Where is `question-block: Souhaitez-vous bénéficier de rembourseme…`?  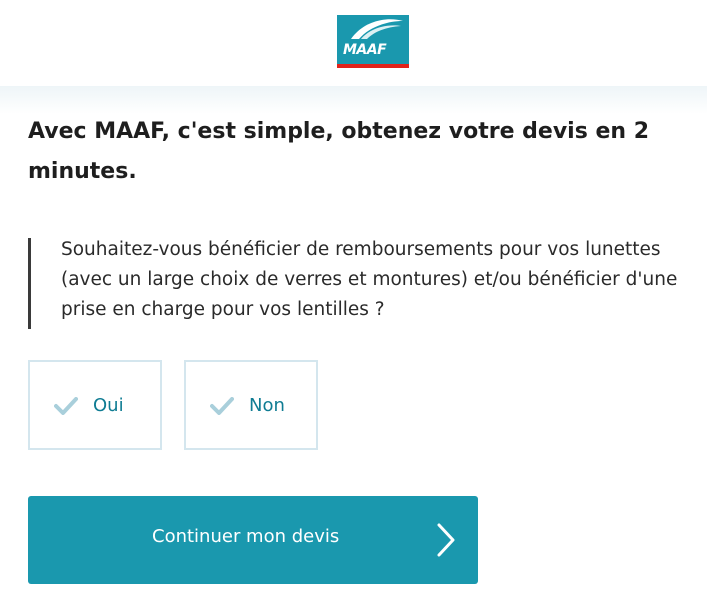 question-block: Souhaitez-vous bénéficier de rembourseme… is located at coordinates (363, 283).